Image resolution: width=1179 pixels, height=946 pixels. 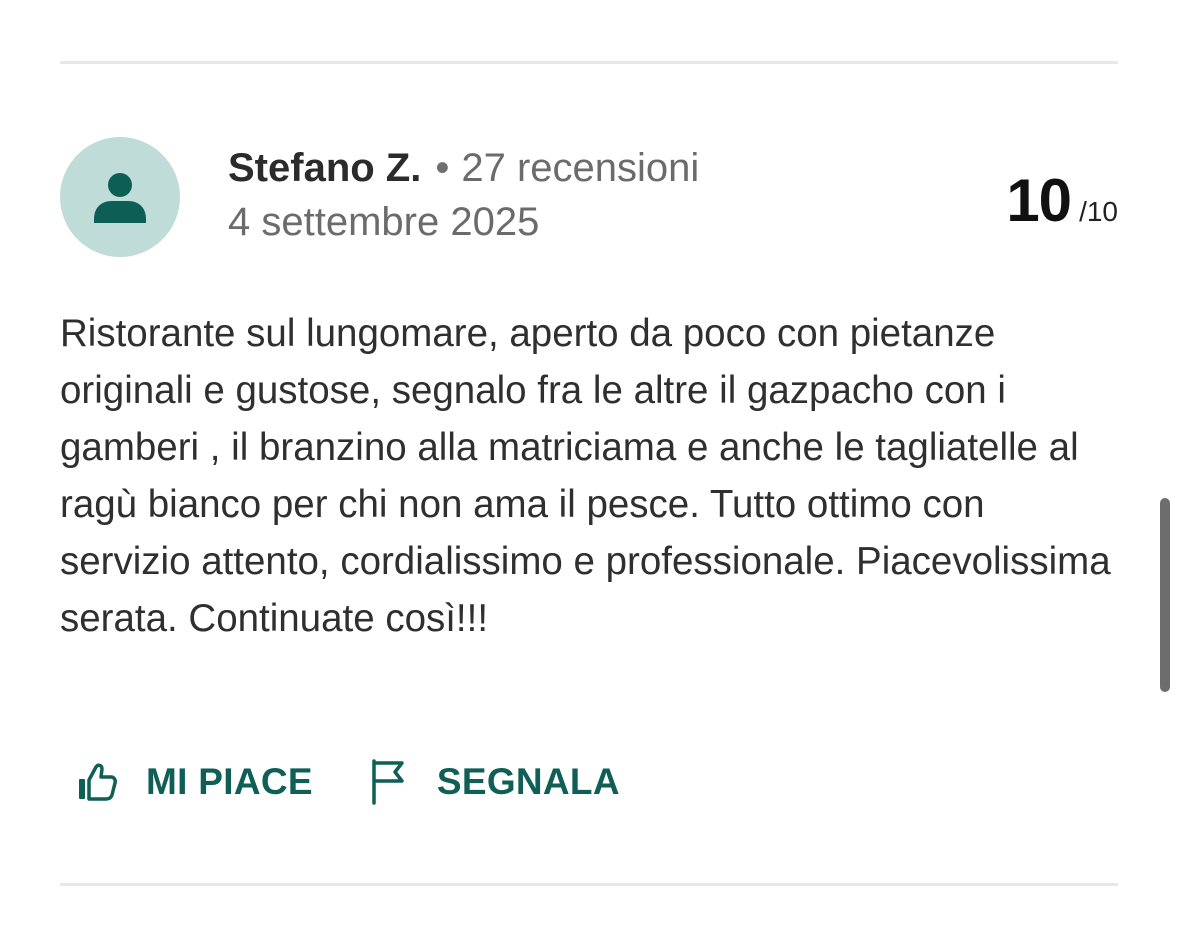 I want to click on reviewer-info: Stefano Z. • 27 recensioni, so click(x=463, y=168).